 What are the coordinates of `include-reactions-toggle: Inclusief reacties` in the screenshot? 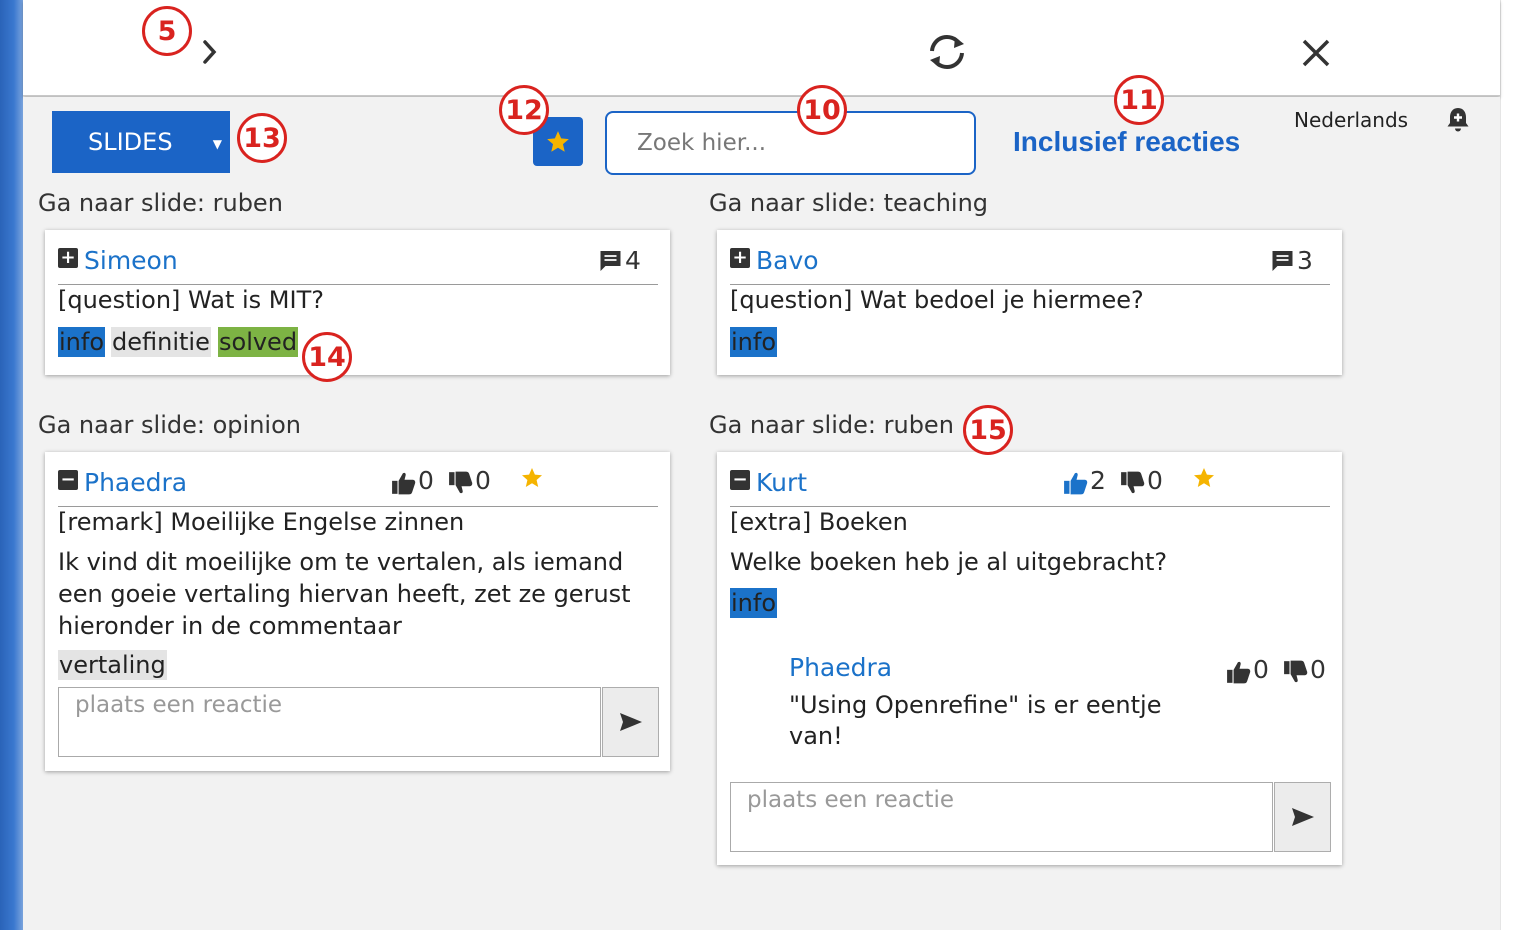 It's located at (1126, 142).